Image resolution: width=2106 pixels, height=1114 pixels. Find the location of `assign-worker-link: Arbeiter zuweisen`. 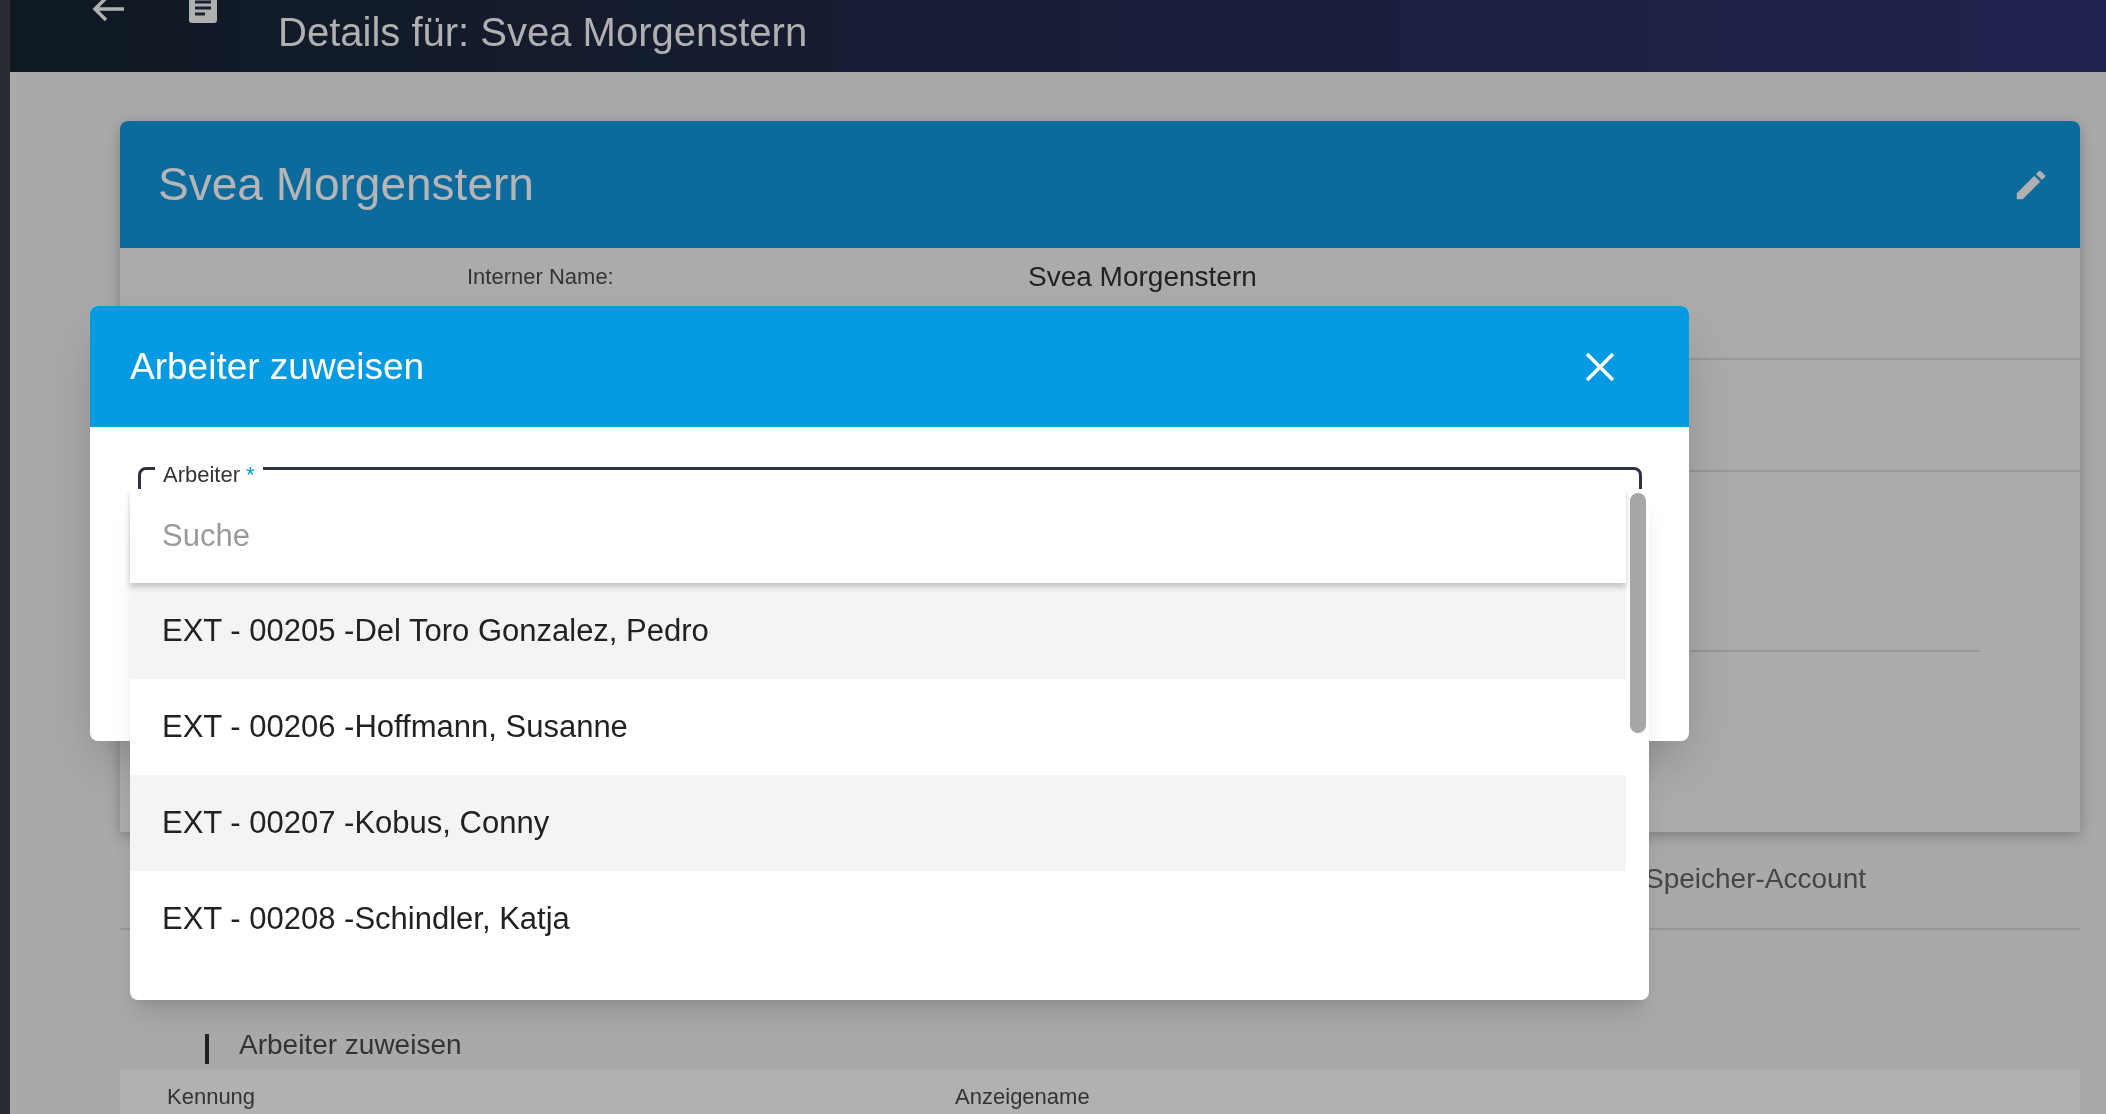

assign-worker-link: Arbeiter zuweisen is located at coordinates (350, 1045).